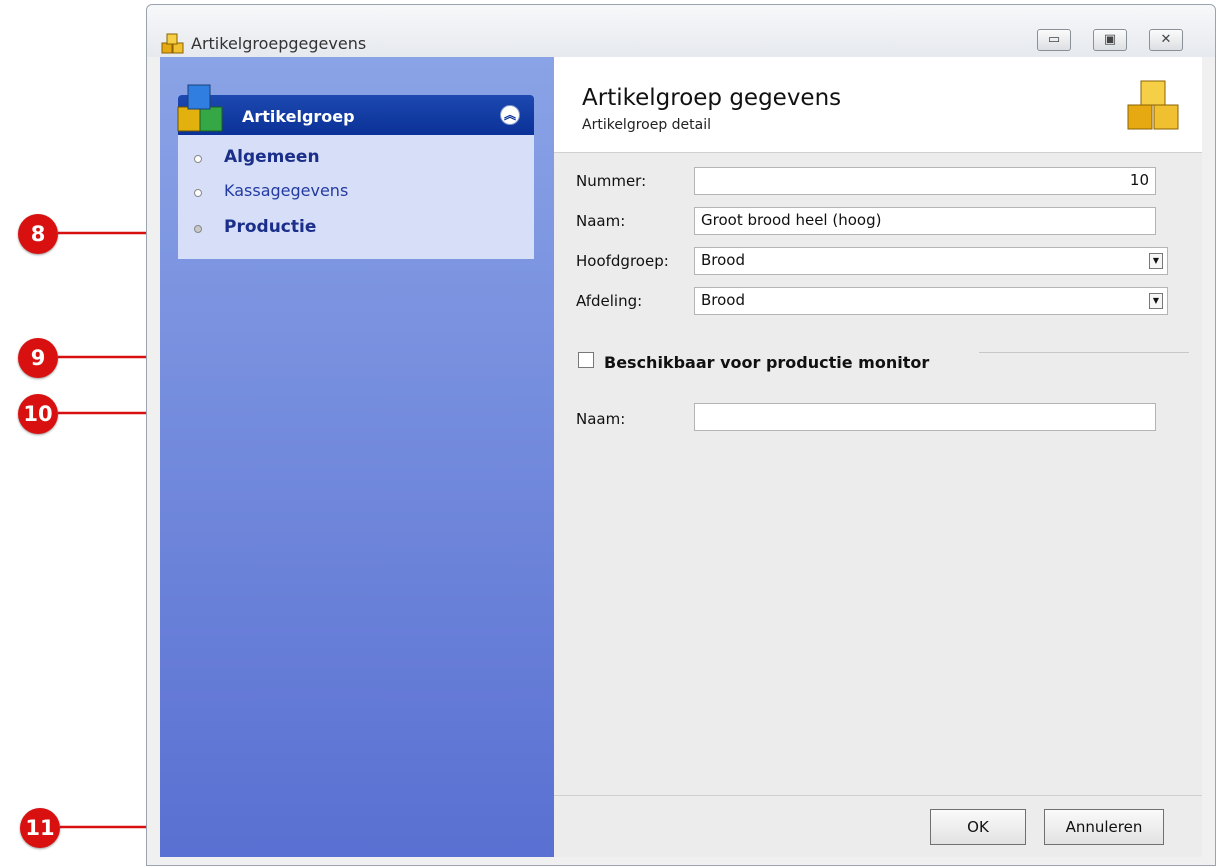  I want to click on page-subtitle: Artikelgroep detail, so click(647, 125).